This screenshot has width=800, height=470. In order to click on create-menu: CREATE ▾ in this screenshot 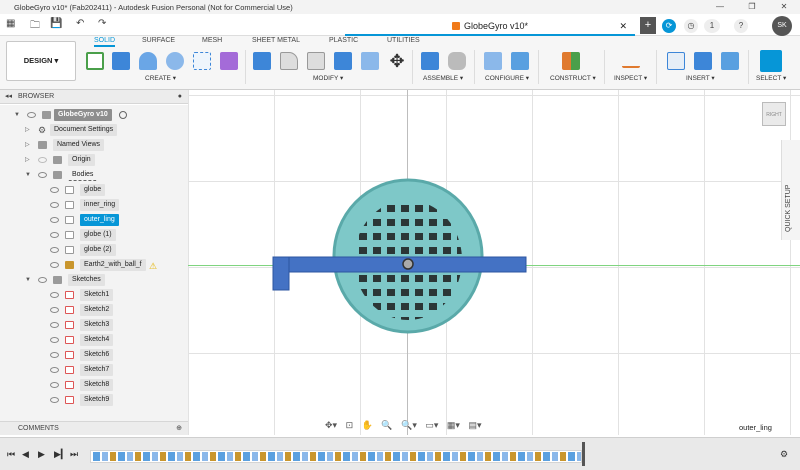, I will do `click(160, 78)`.